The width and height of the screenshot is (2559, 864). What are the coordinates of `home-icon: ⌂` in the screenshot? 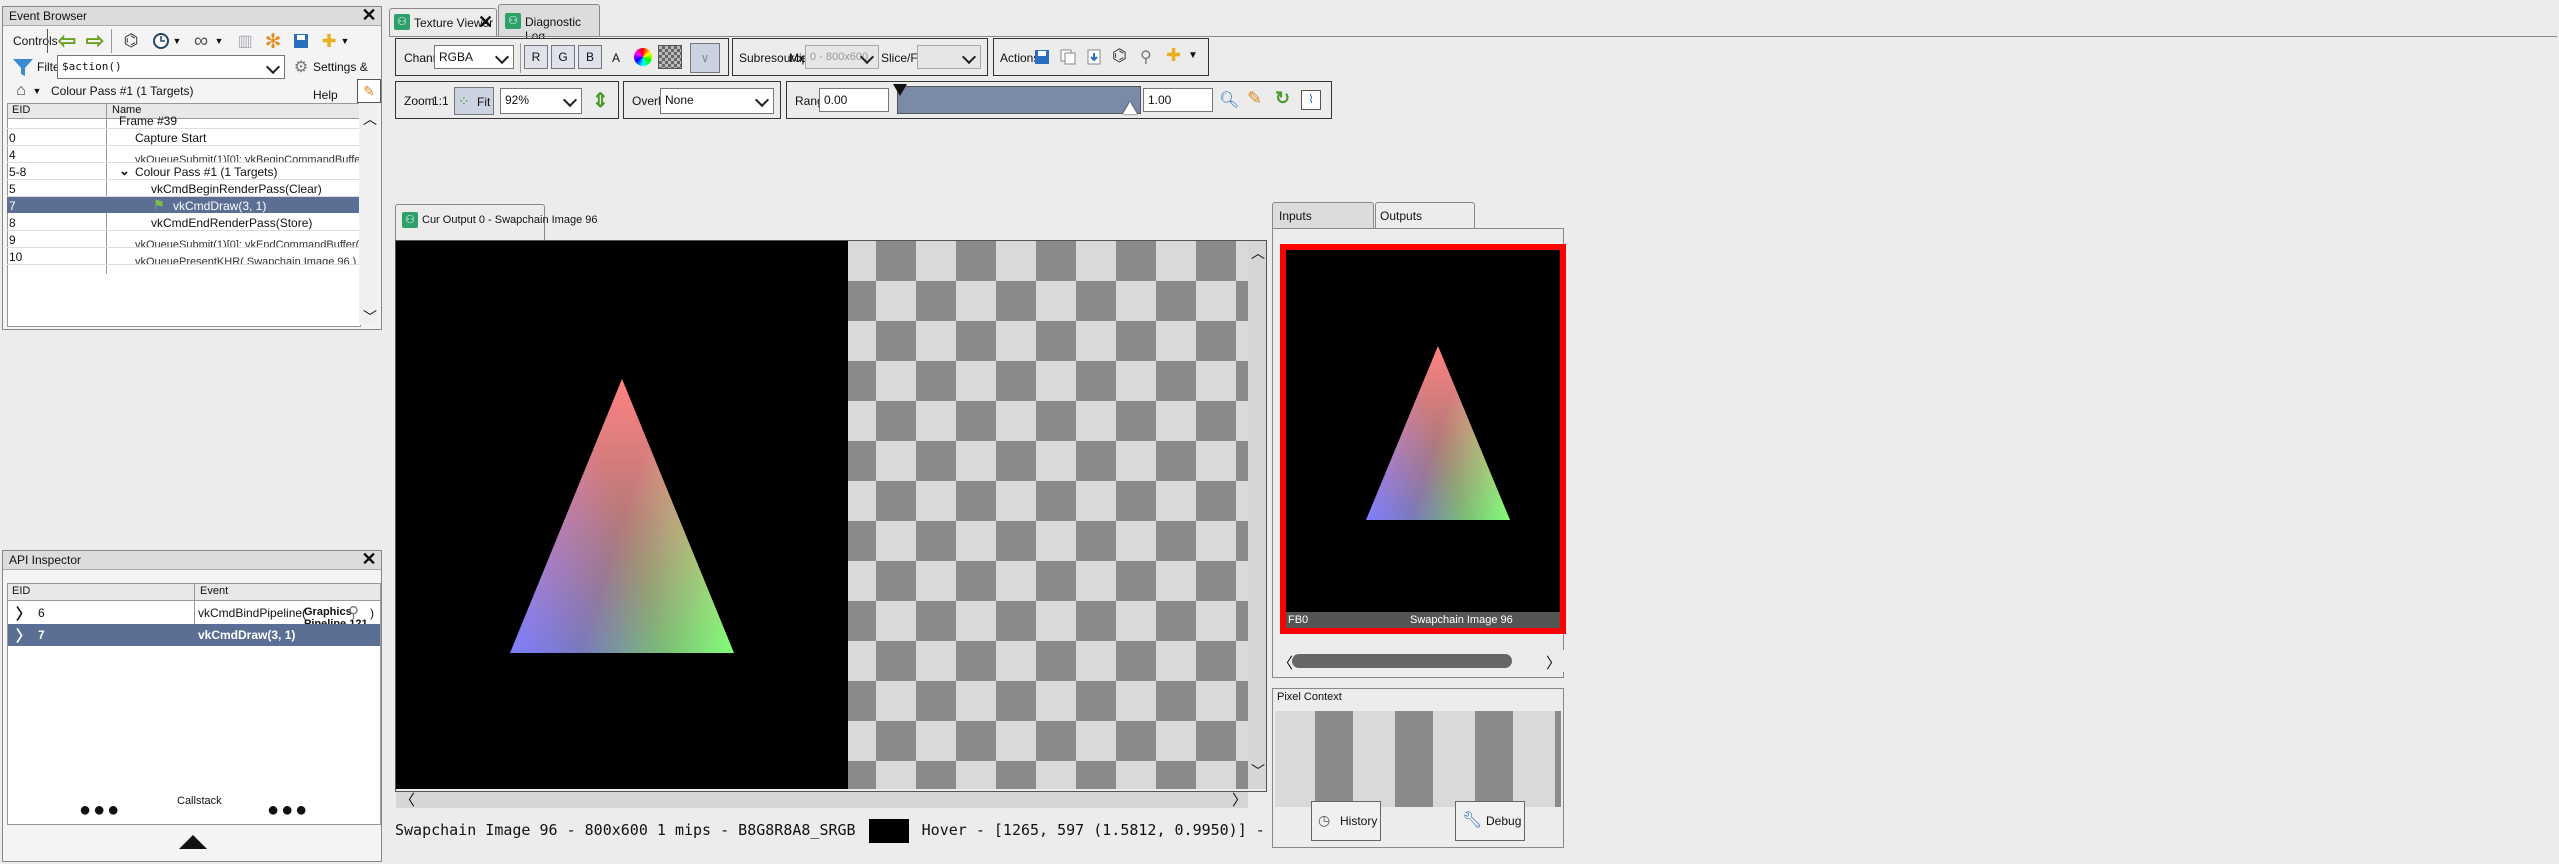 It's located at (21, 91).